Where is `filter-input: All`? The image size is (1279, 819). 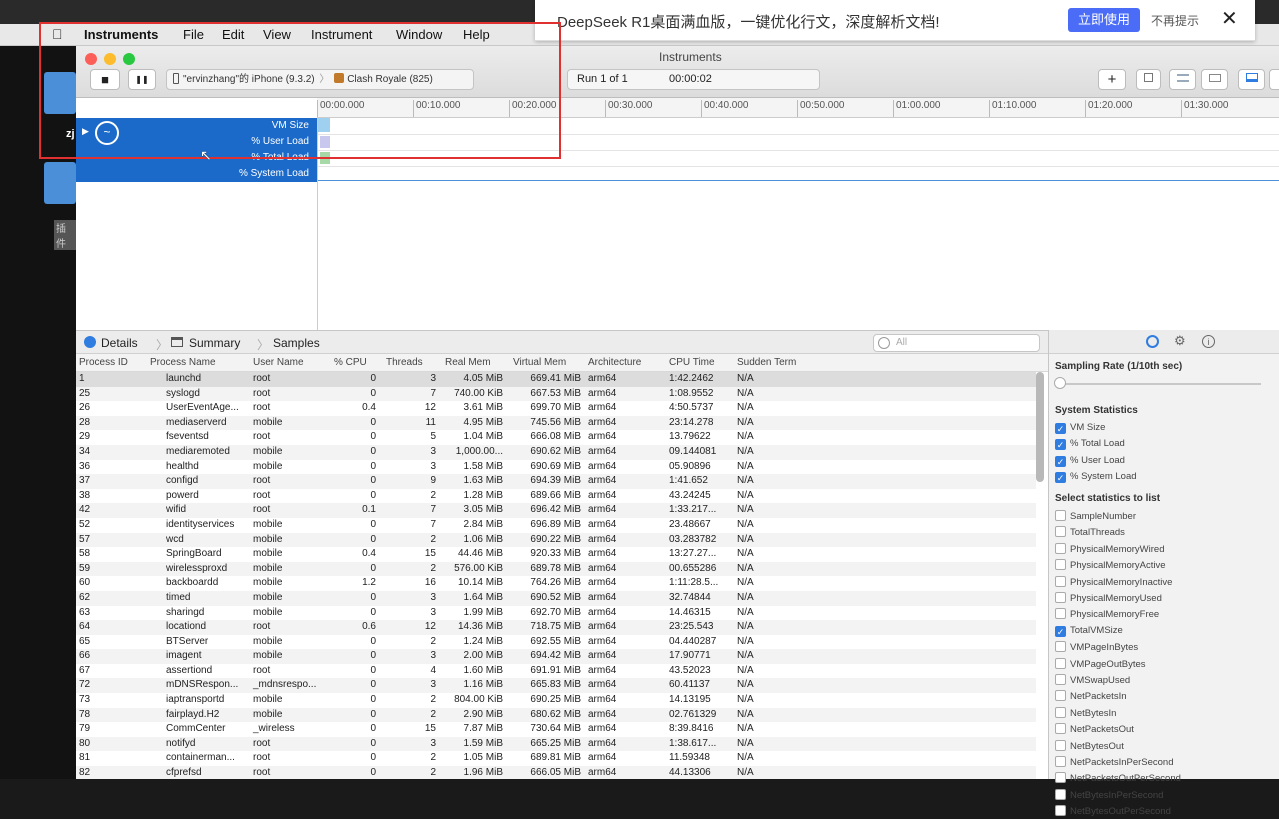
filter-input: All is located at coordinates (956, 343).